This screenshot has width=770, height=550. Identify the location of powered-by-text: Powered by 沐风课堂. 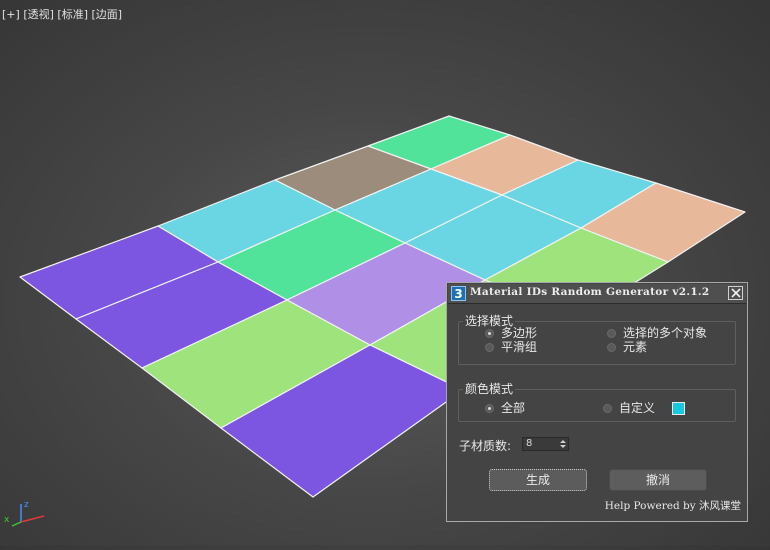
(687, 506).